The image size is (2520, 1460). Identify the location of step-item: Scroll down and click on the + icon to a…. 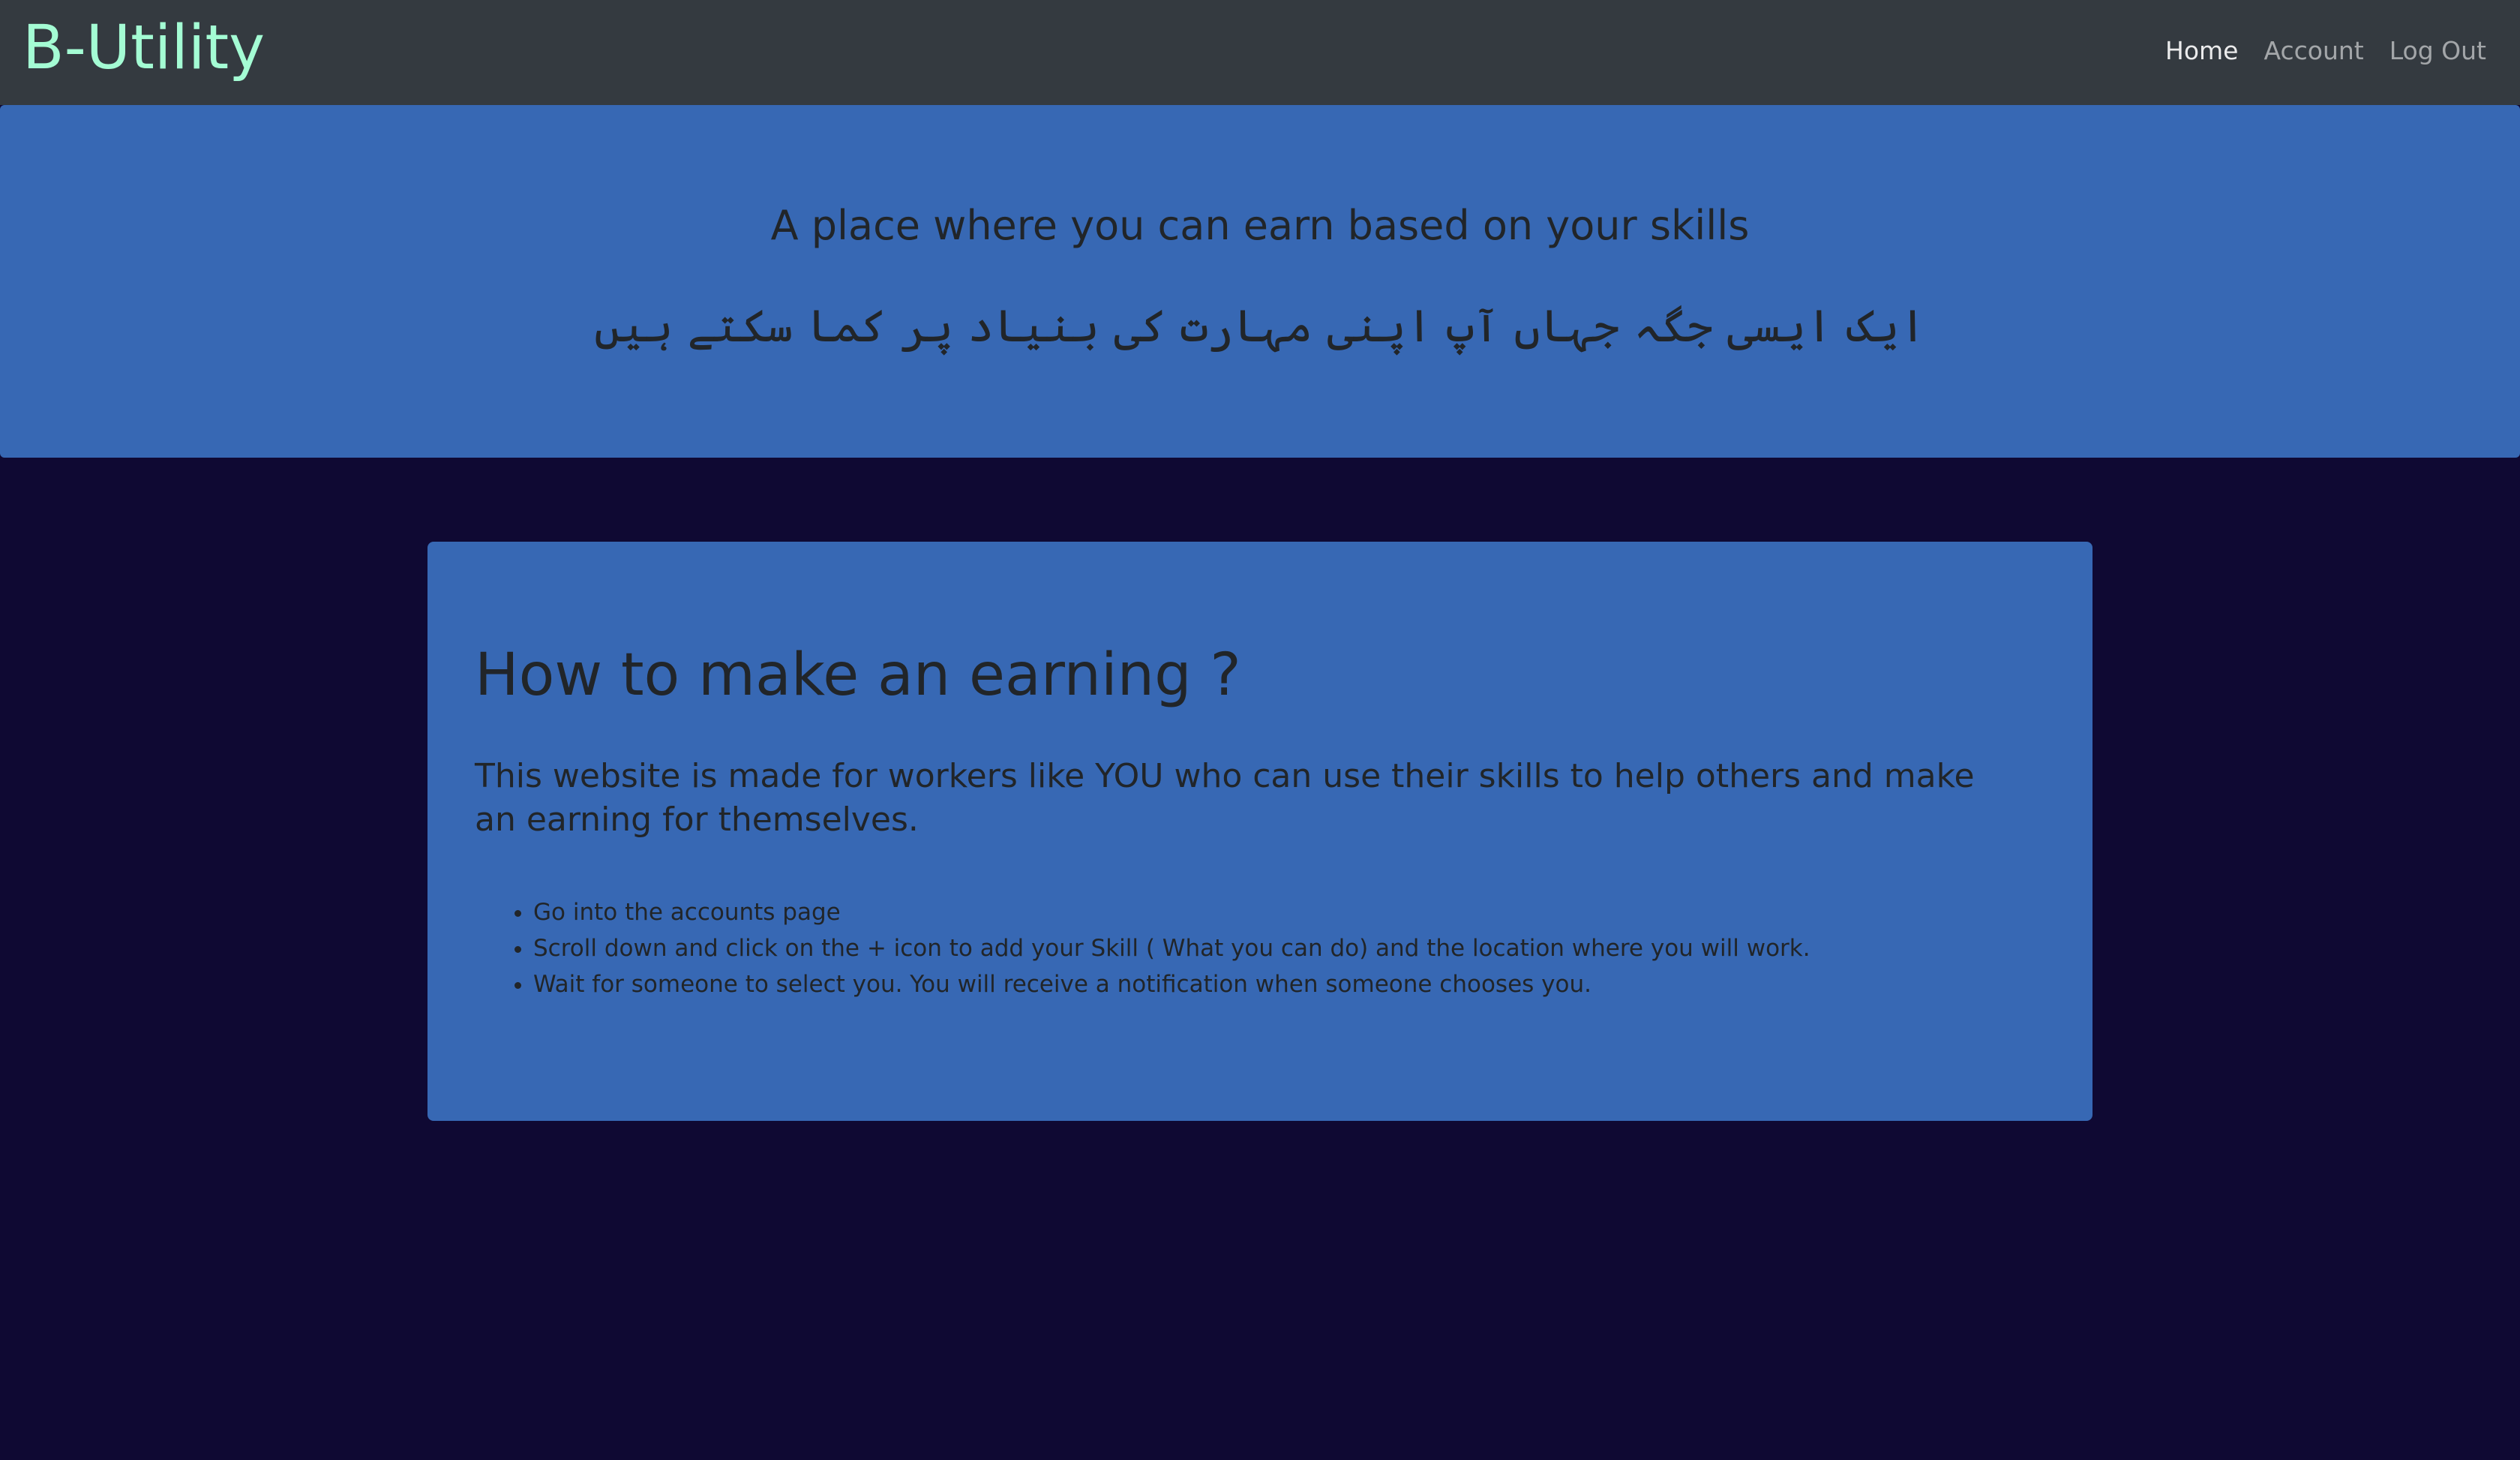
(1171, 948).